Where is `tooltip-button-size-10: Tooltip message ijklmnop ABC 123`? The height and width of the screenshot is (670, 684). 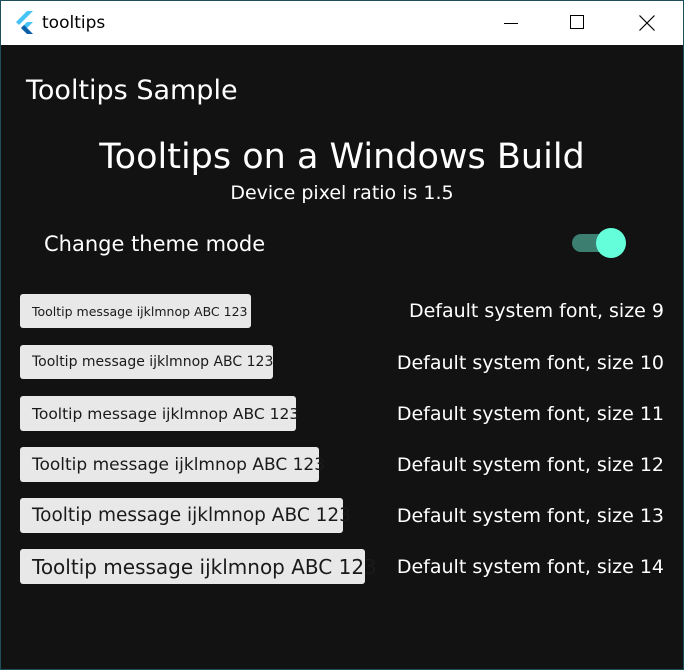
tooltip-button-size-10: Tooltip message ijklmnop ABC 123 is located at coordinates (146, 362).